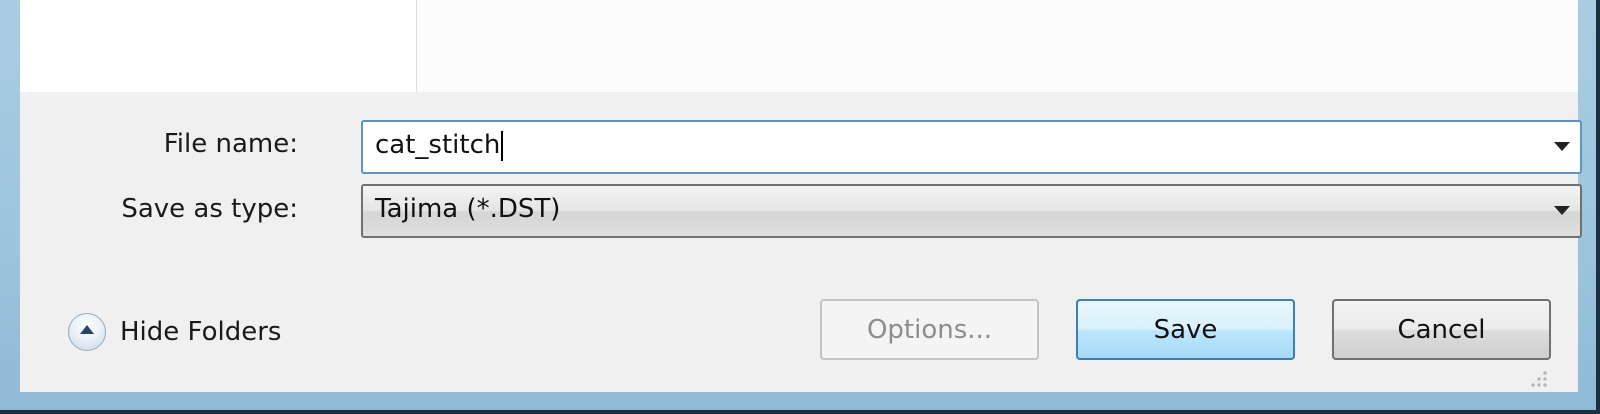  What do you see at coordinates (502, 145) in the screenshot?
I see `text-cursor` at bounding box center [502, 145].